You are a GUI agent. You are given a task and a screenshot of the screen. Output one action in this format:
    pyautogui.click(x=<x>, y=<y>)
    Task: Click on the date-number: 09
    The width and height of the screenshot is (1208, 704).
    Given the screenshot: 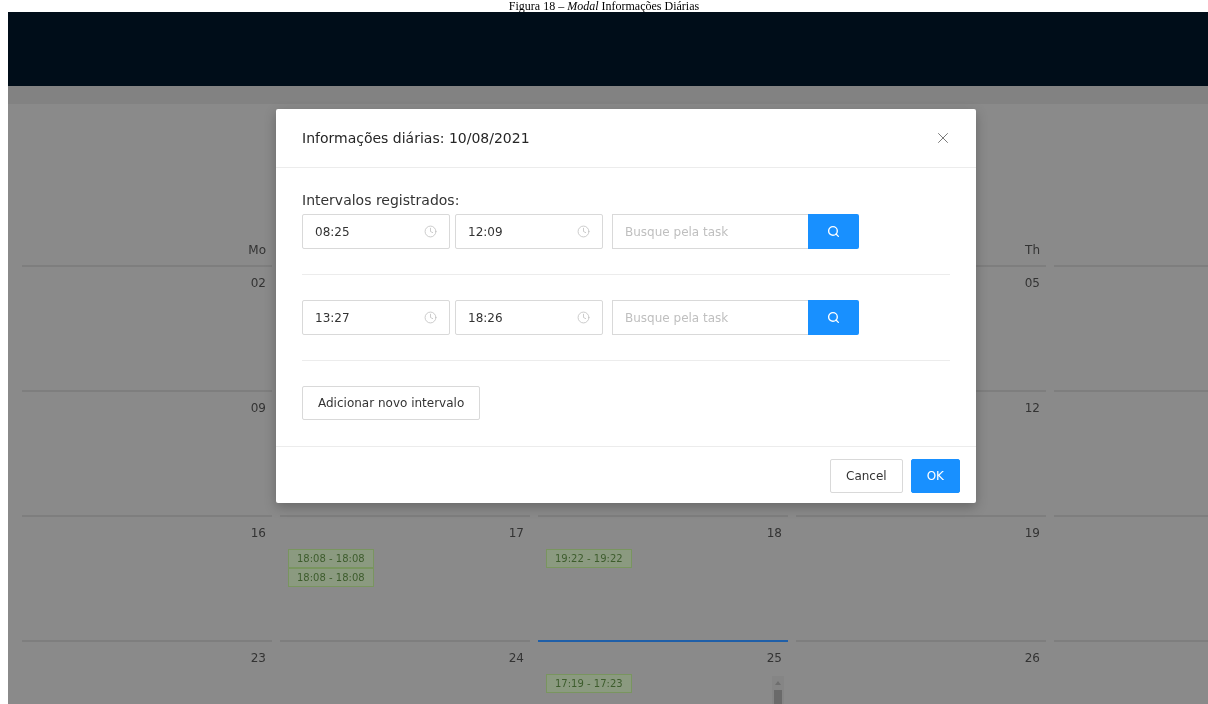 What is the action you would take?
    pyautogui.click(x=258, y=408)
    